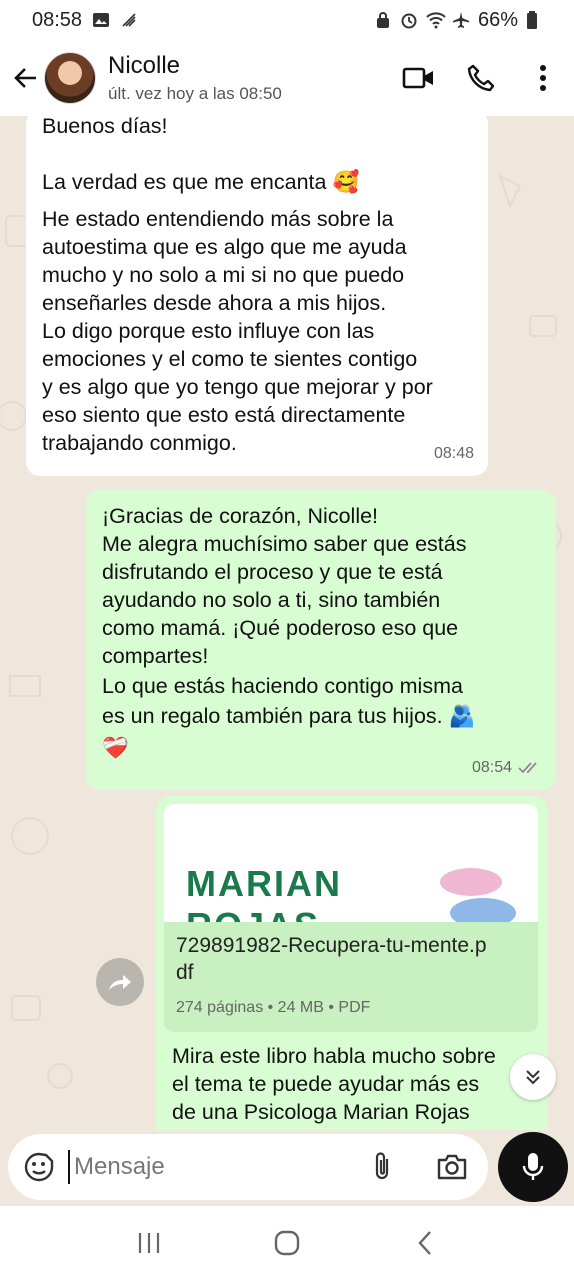  I want to click on message-line: como mamá. ¡Qué poderoso eso que, so click(280, 628).